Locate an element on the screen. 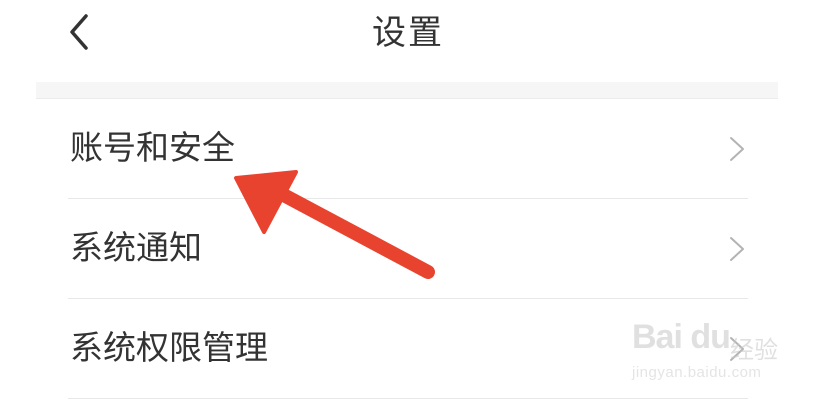 Image resolution: width=824 pixels, height=402 pixels. baidu-watermark: Bai du 经验 jingyan.baidu.com is located at coordinates (712, 356).